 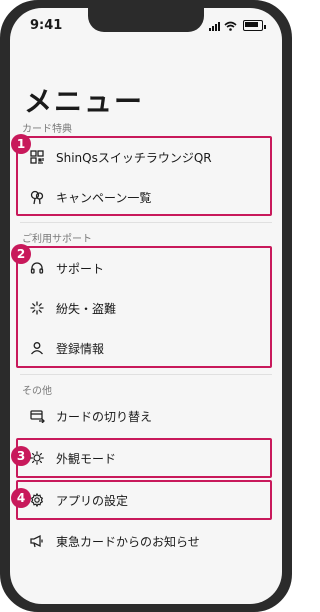 What do you see at coordinates (37, 197) in the screenshot?
I see `balloon-icon` at bounding box center [37, 197].